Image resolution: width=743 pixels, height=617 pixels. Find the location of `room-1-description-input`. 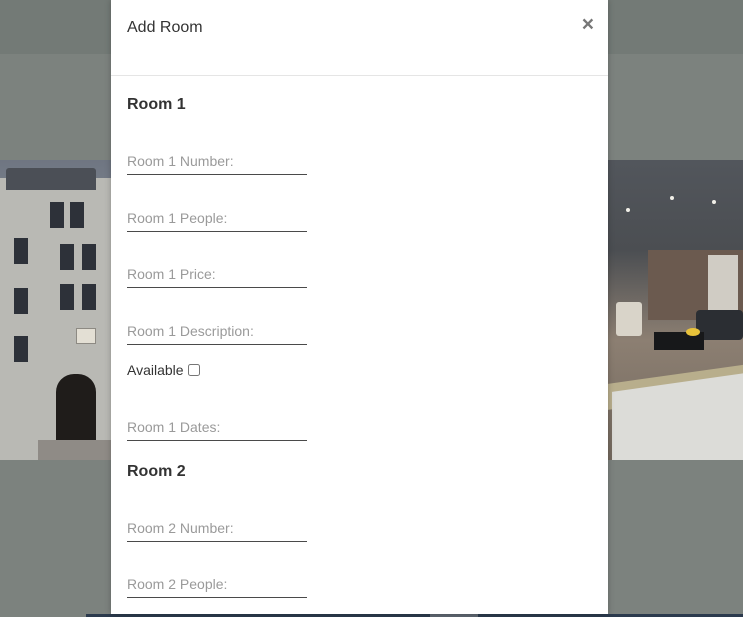

room-1-description-input is located at coordinates (217, 331).